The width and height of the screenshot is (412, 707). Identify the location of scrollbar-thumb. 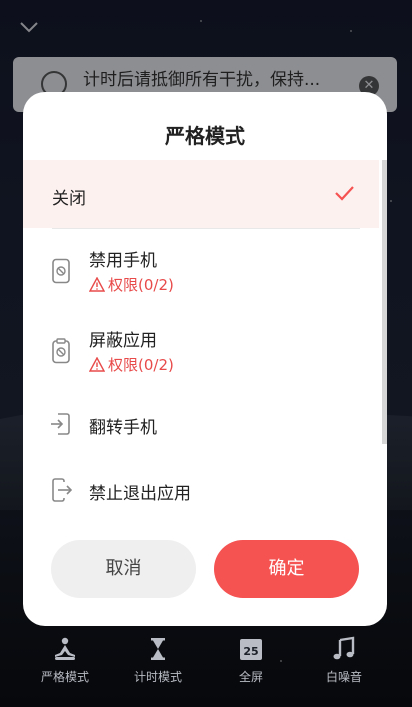
(384, 302).